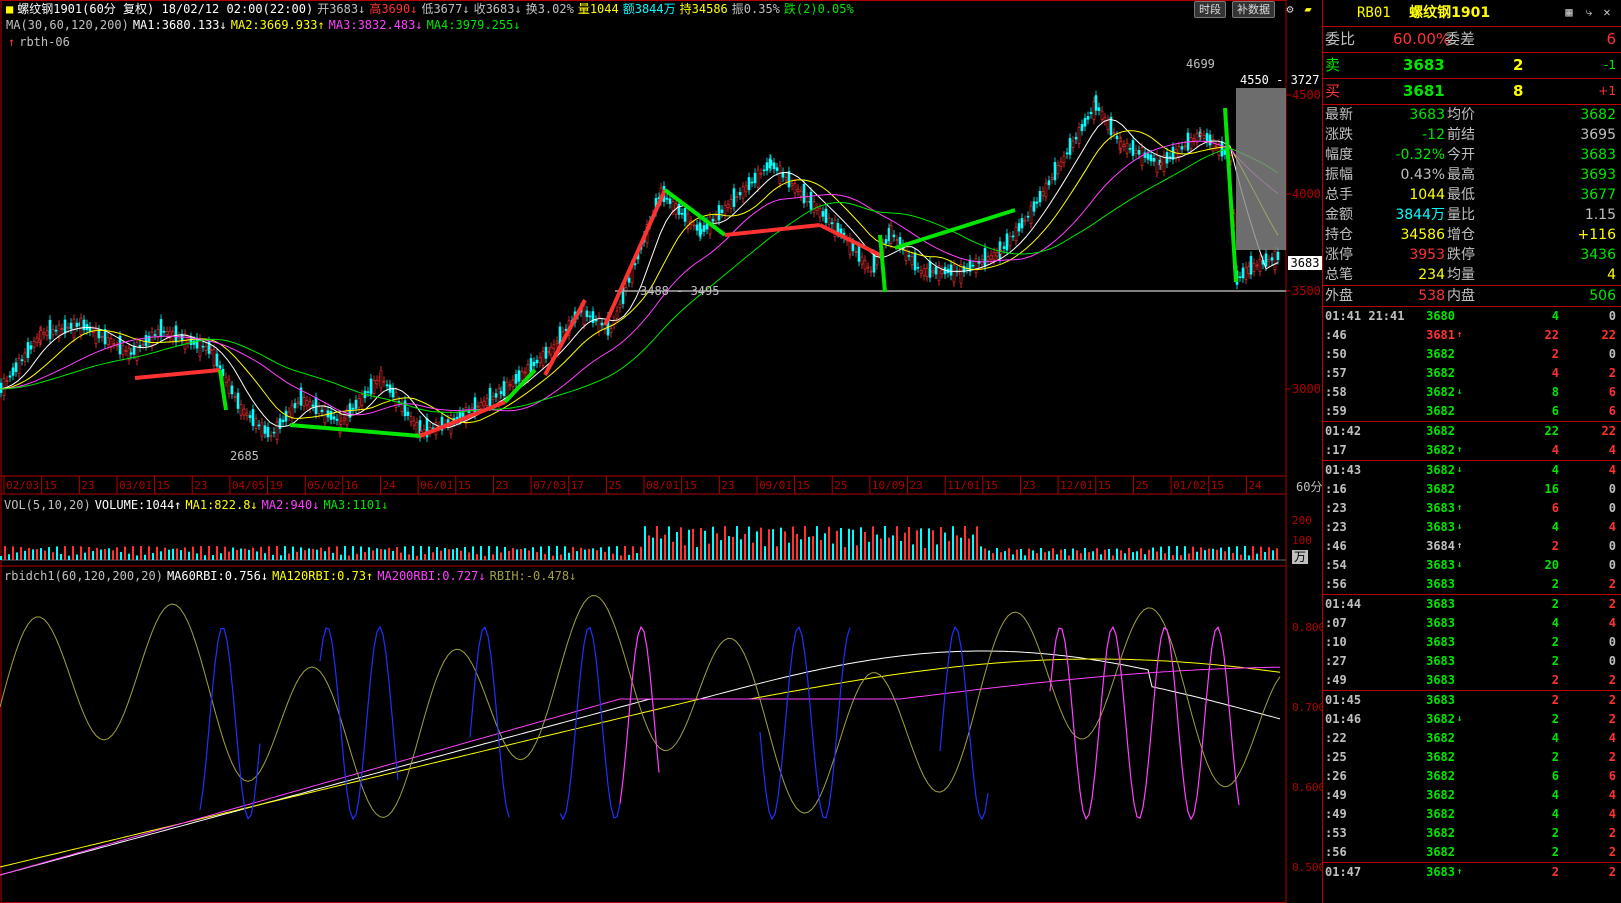 The width and height of the screenshot is (1621, 903). Describe the element at coordinates (1589, 12) in the screenshot. I see `pin-icon: ⤷` at that location.